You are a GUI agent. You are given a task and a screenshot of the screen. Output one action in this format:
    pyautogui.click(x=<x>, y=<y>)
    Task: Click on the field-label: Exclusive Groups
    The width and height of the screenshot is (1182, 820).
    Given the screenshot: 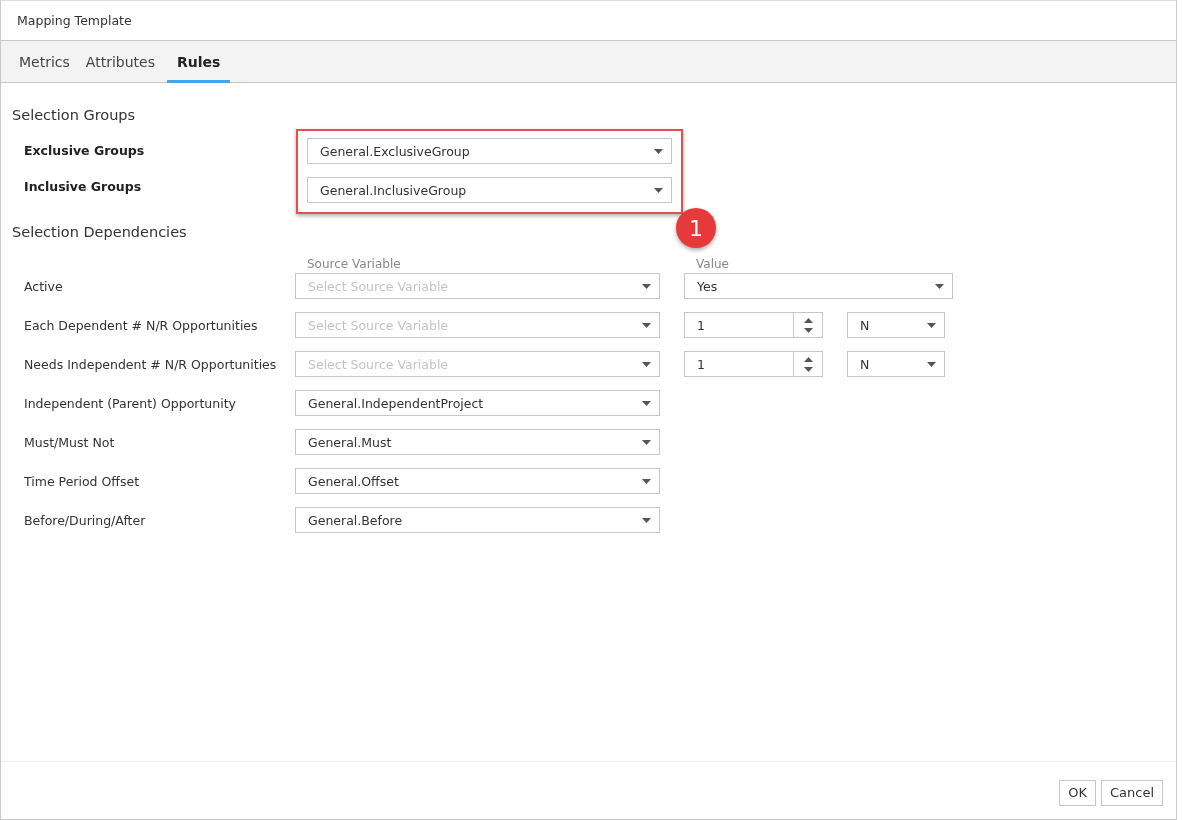 What is the action you would take?
    pyautogui.click(x=85, y=150)
    